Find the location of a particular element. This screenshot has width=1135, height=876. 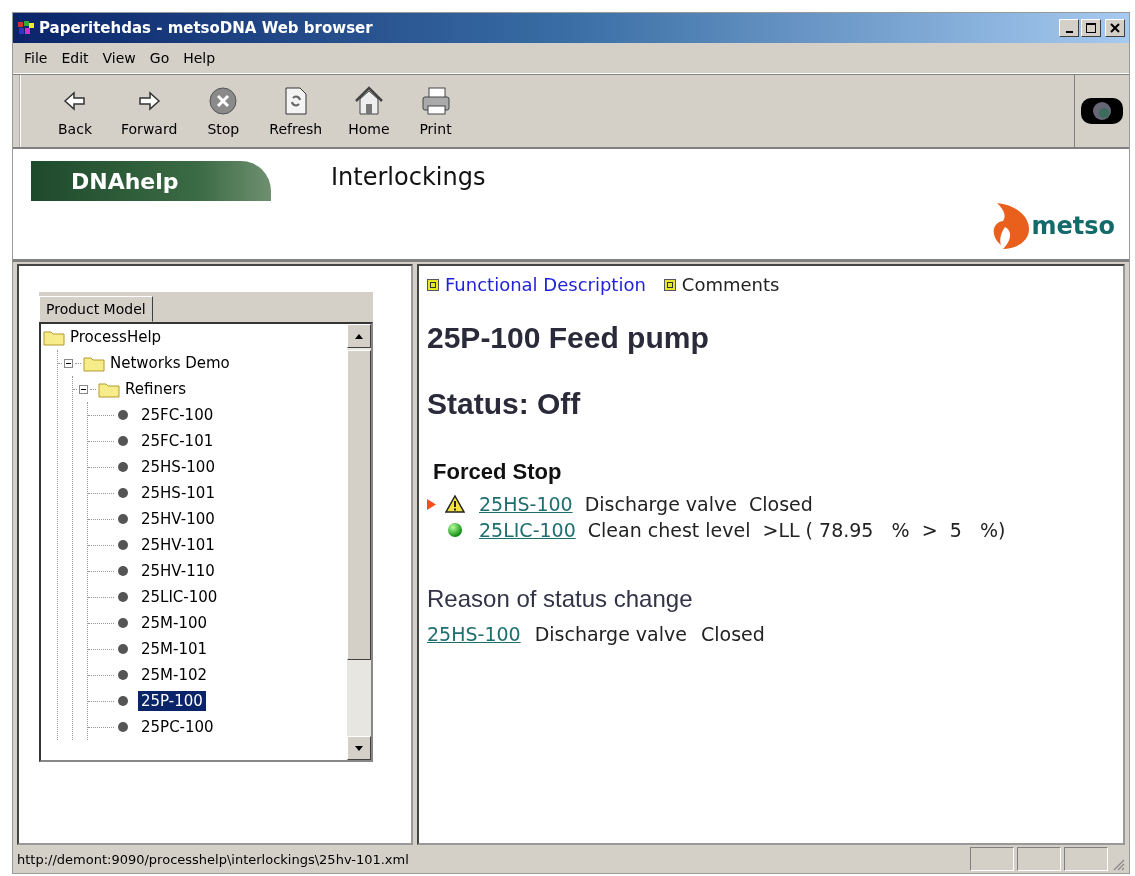

minimize-button is located at coordinates (1069, 28).